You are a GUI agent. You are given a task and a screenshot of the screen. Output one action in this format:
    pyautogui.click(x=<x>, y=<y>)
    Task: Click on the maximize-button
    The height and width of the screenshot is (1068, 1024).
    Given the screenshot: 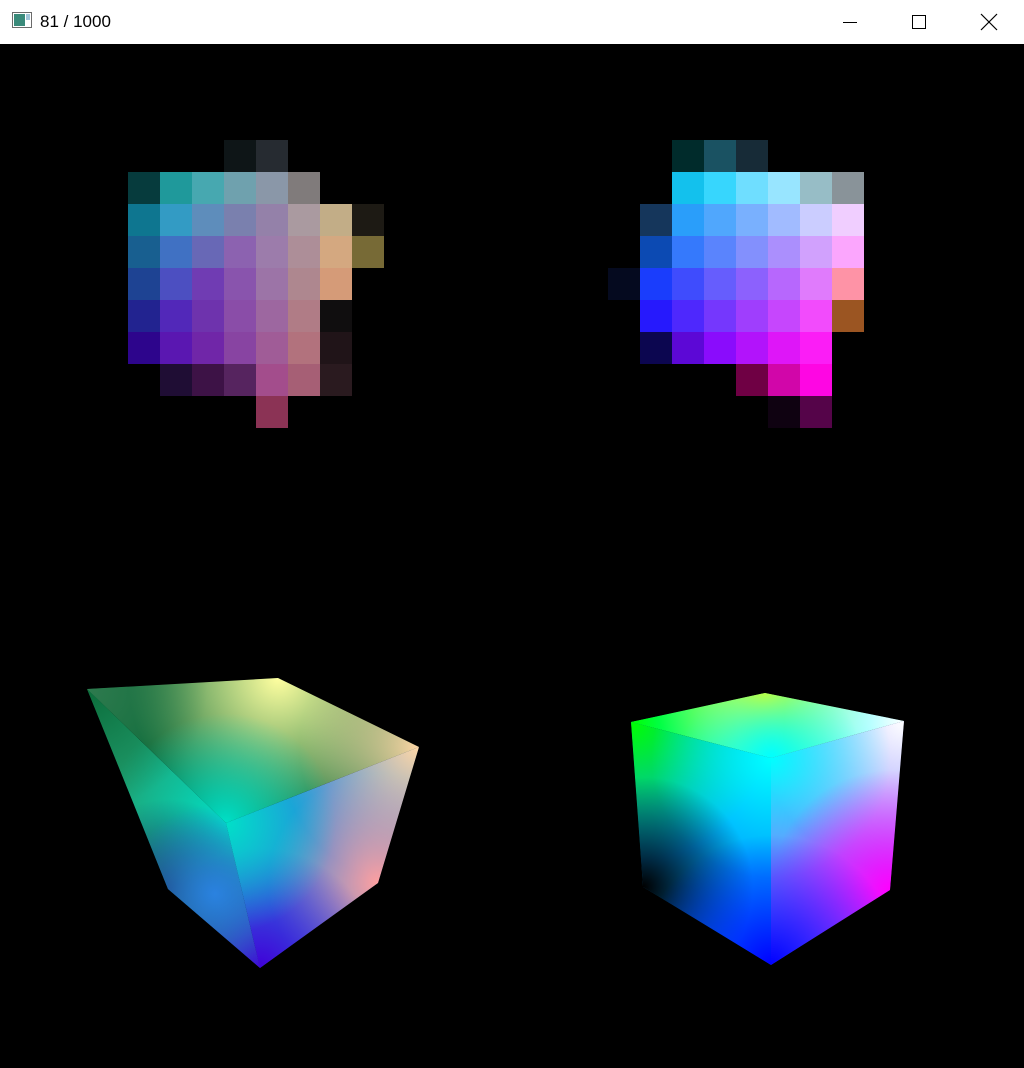 What is the action you would take?
    pyautogui.click(x=919, y=22)
    